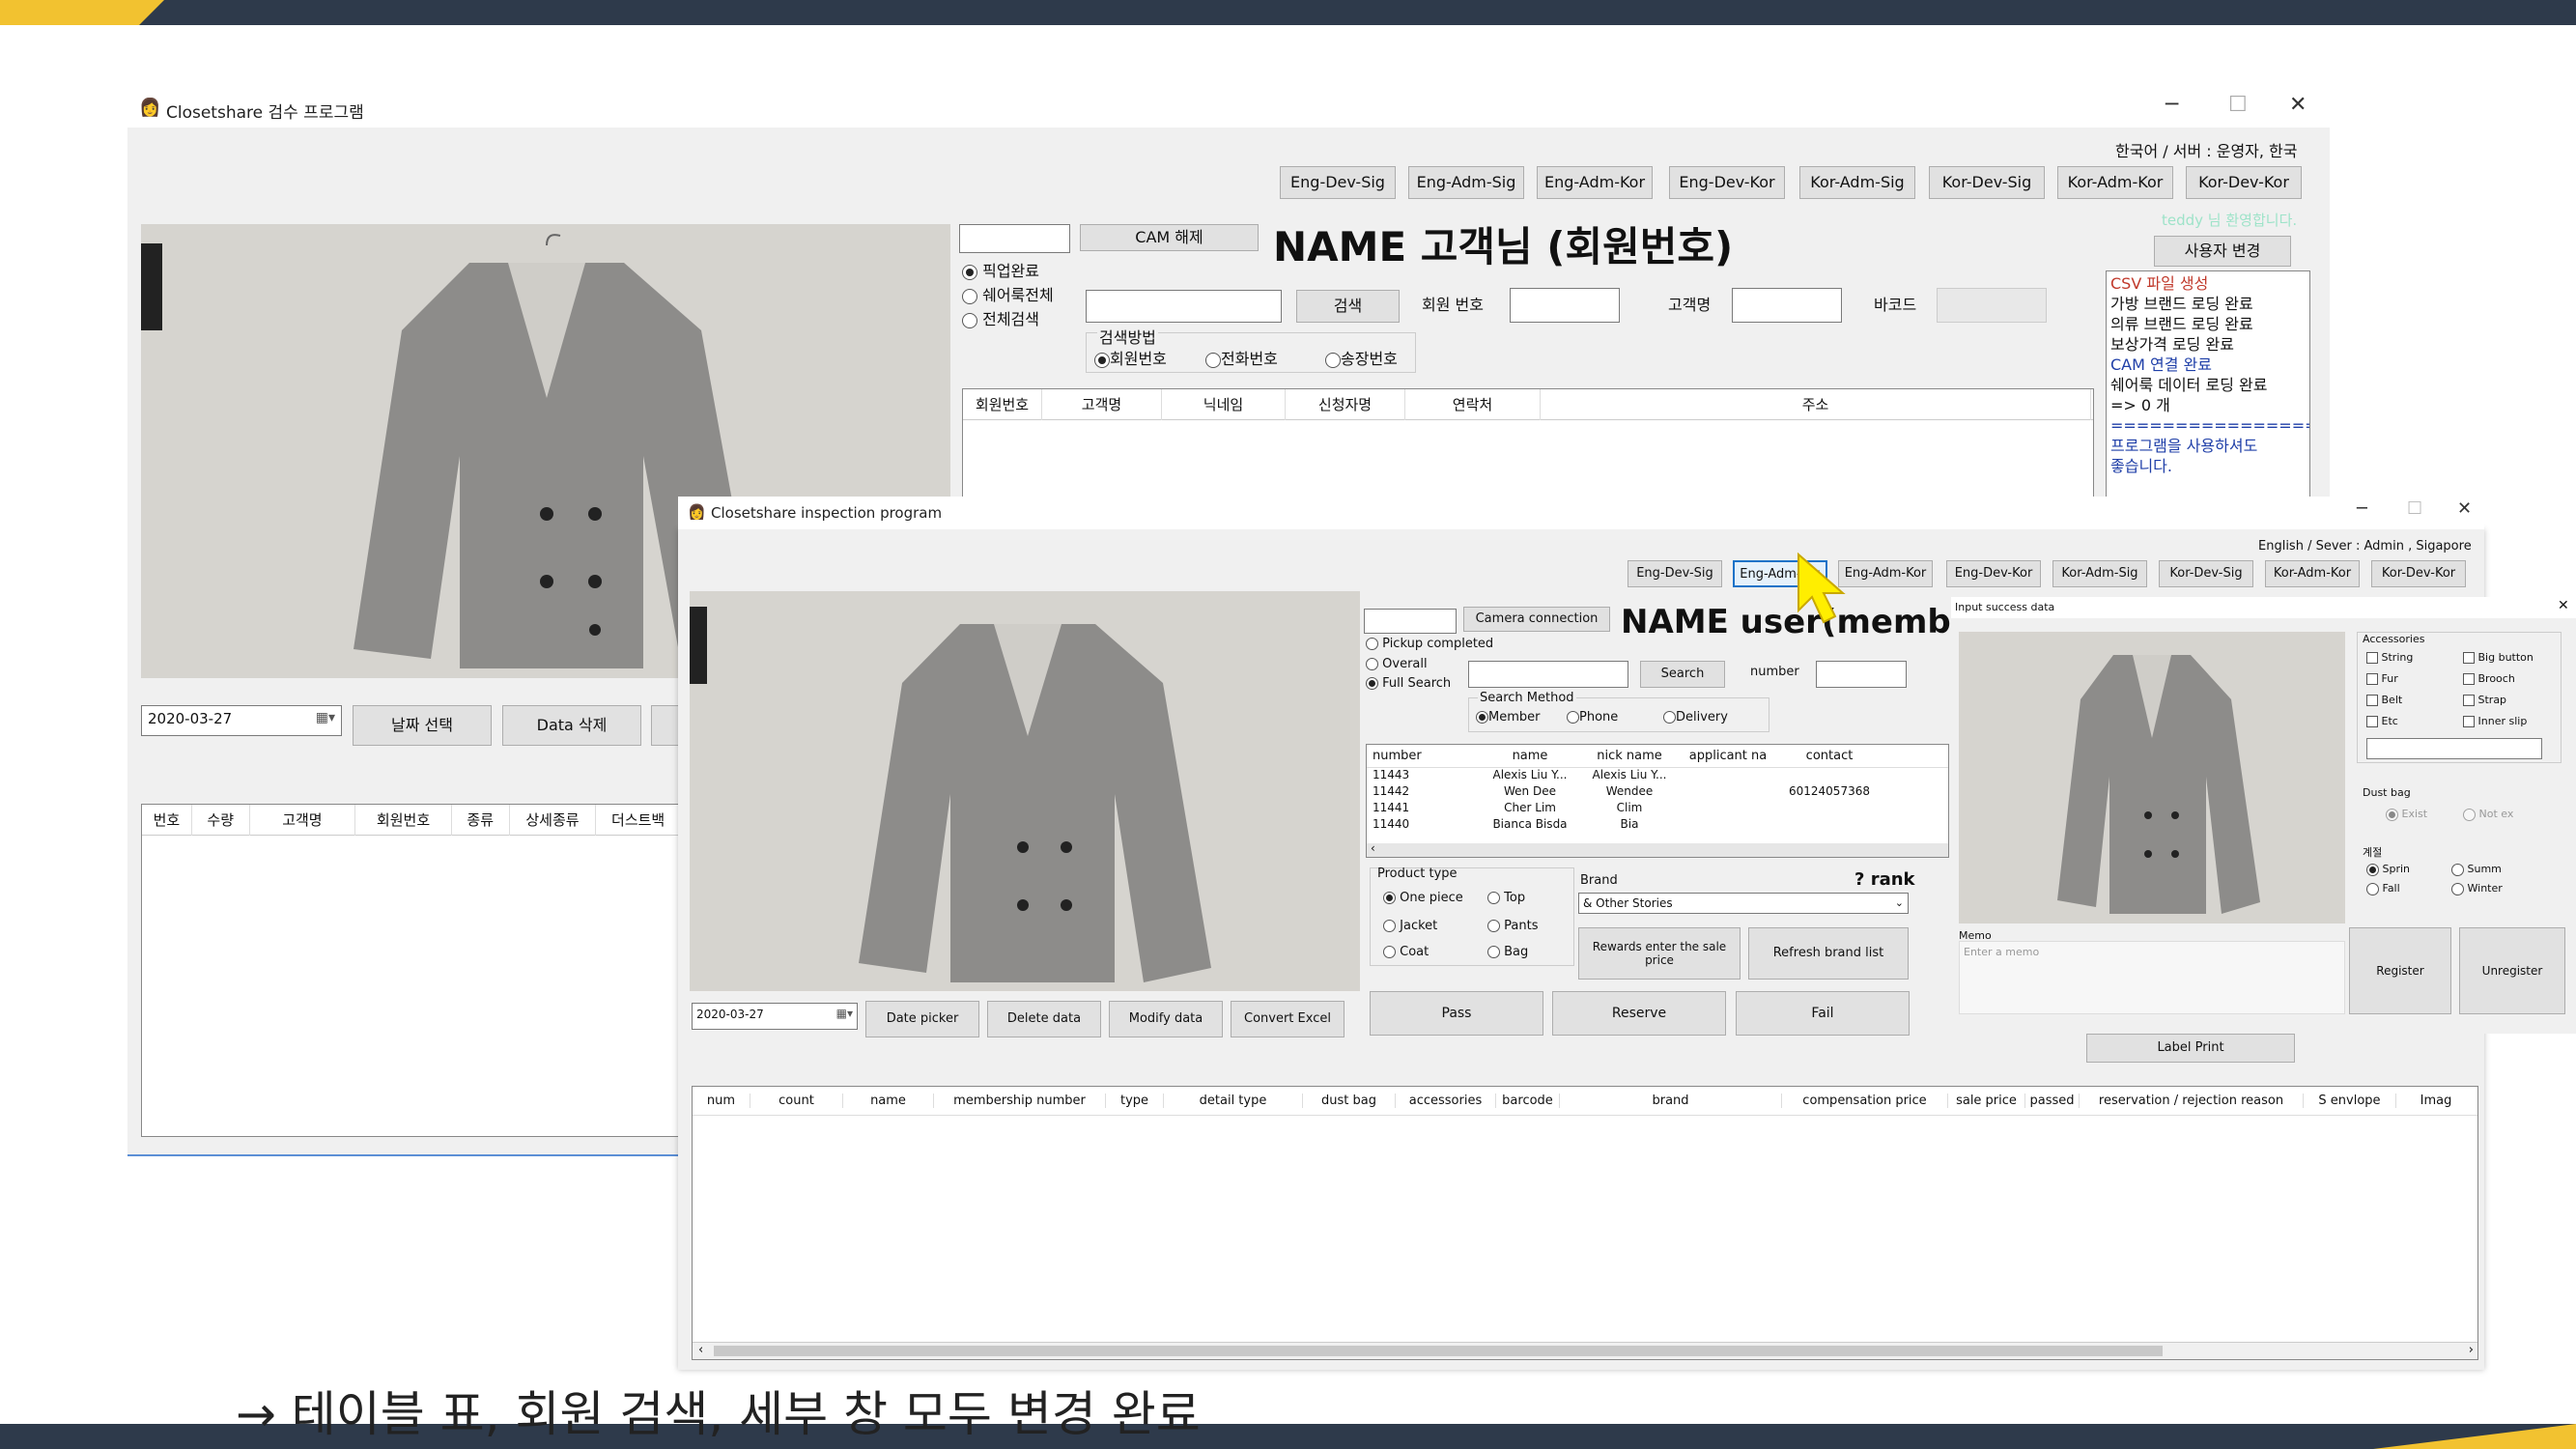  I want to click on accessory-brooch: Brooch, so click(2489, 678).